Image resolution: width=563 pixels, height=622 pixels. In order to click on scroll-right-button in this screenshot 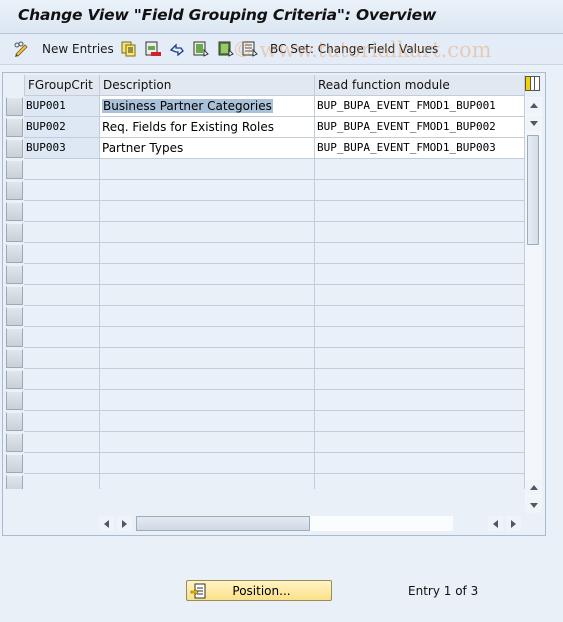, I will do `click(124, 523)`.